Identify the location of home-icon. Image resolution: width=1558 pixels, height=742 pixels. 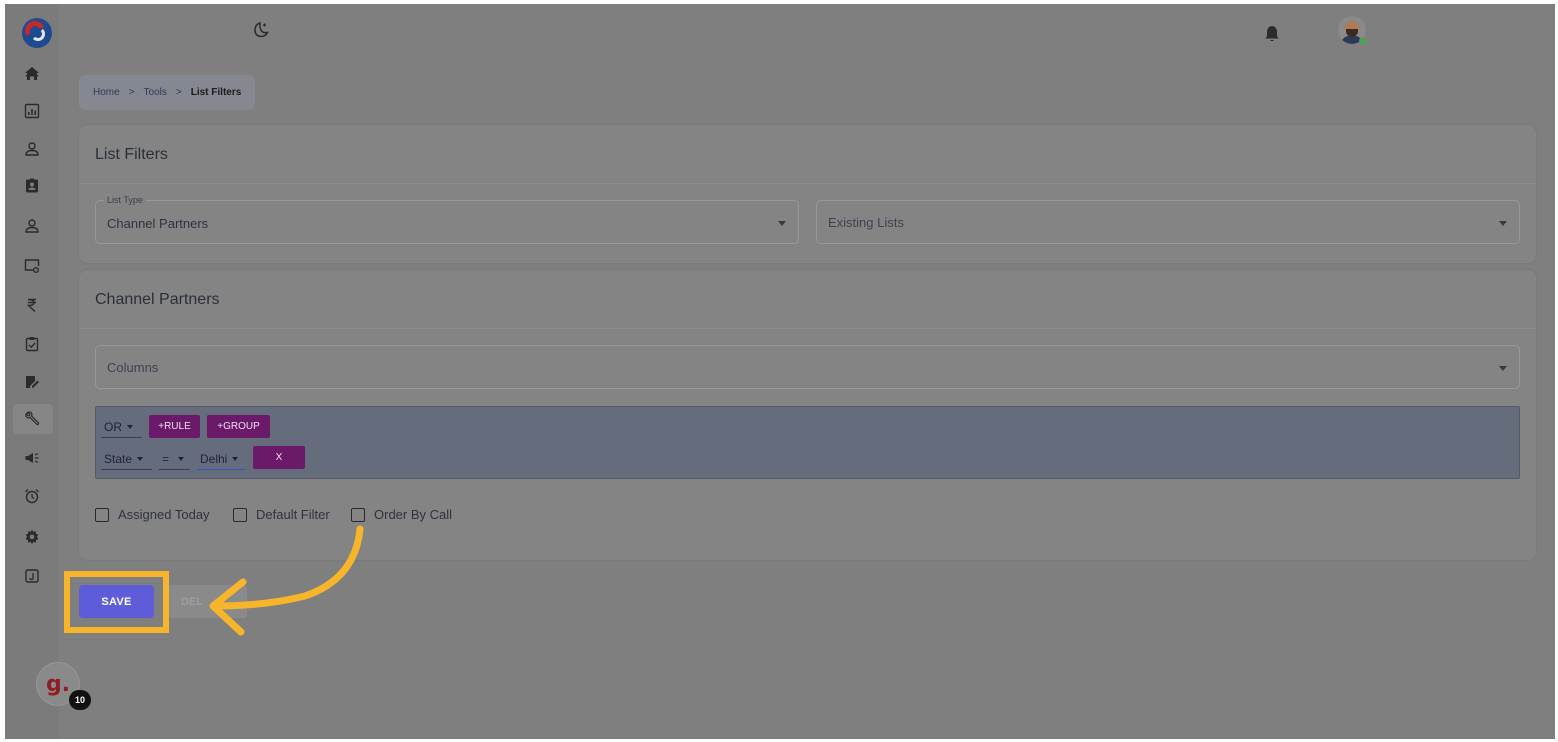
(32, 74).